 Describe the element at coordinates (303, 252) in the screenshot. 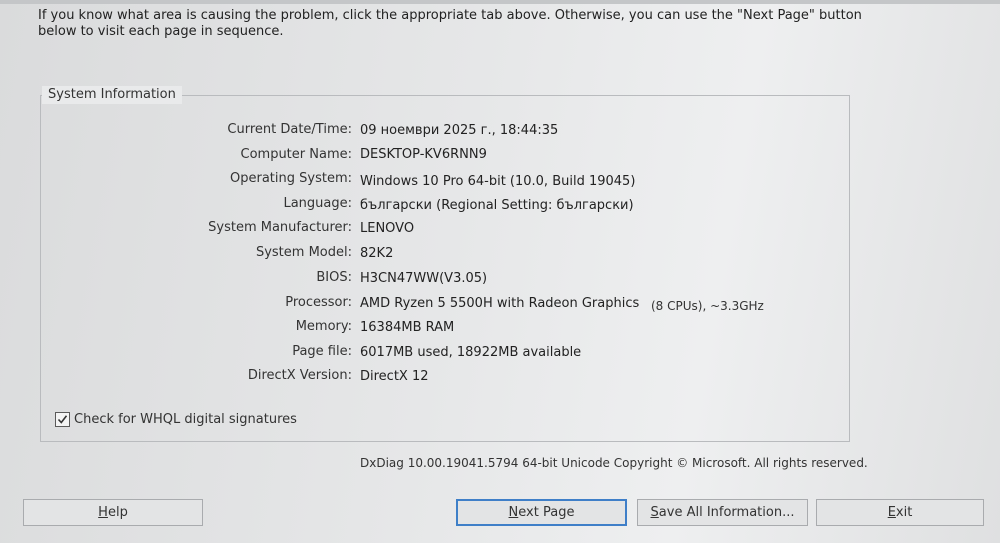

I see `system-model-label: System Model:` at that location.